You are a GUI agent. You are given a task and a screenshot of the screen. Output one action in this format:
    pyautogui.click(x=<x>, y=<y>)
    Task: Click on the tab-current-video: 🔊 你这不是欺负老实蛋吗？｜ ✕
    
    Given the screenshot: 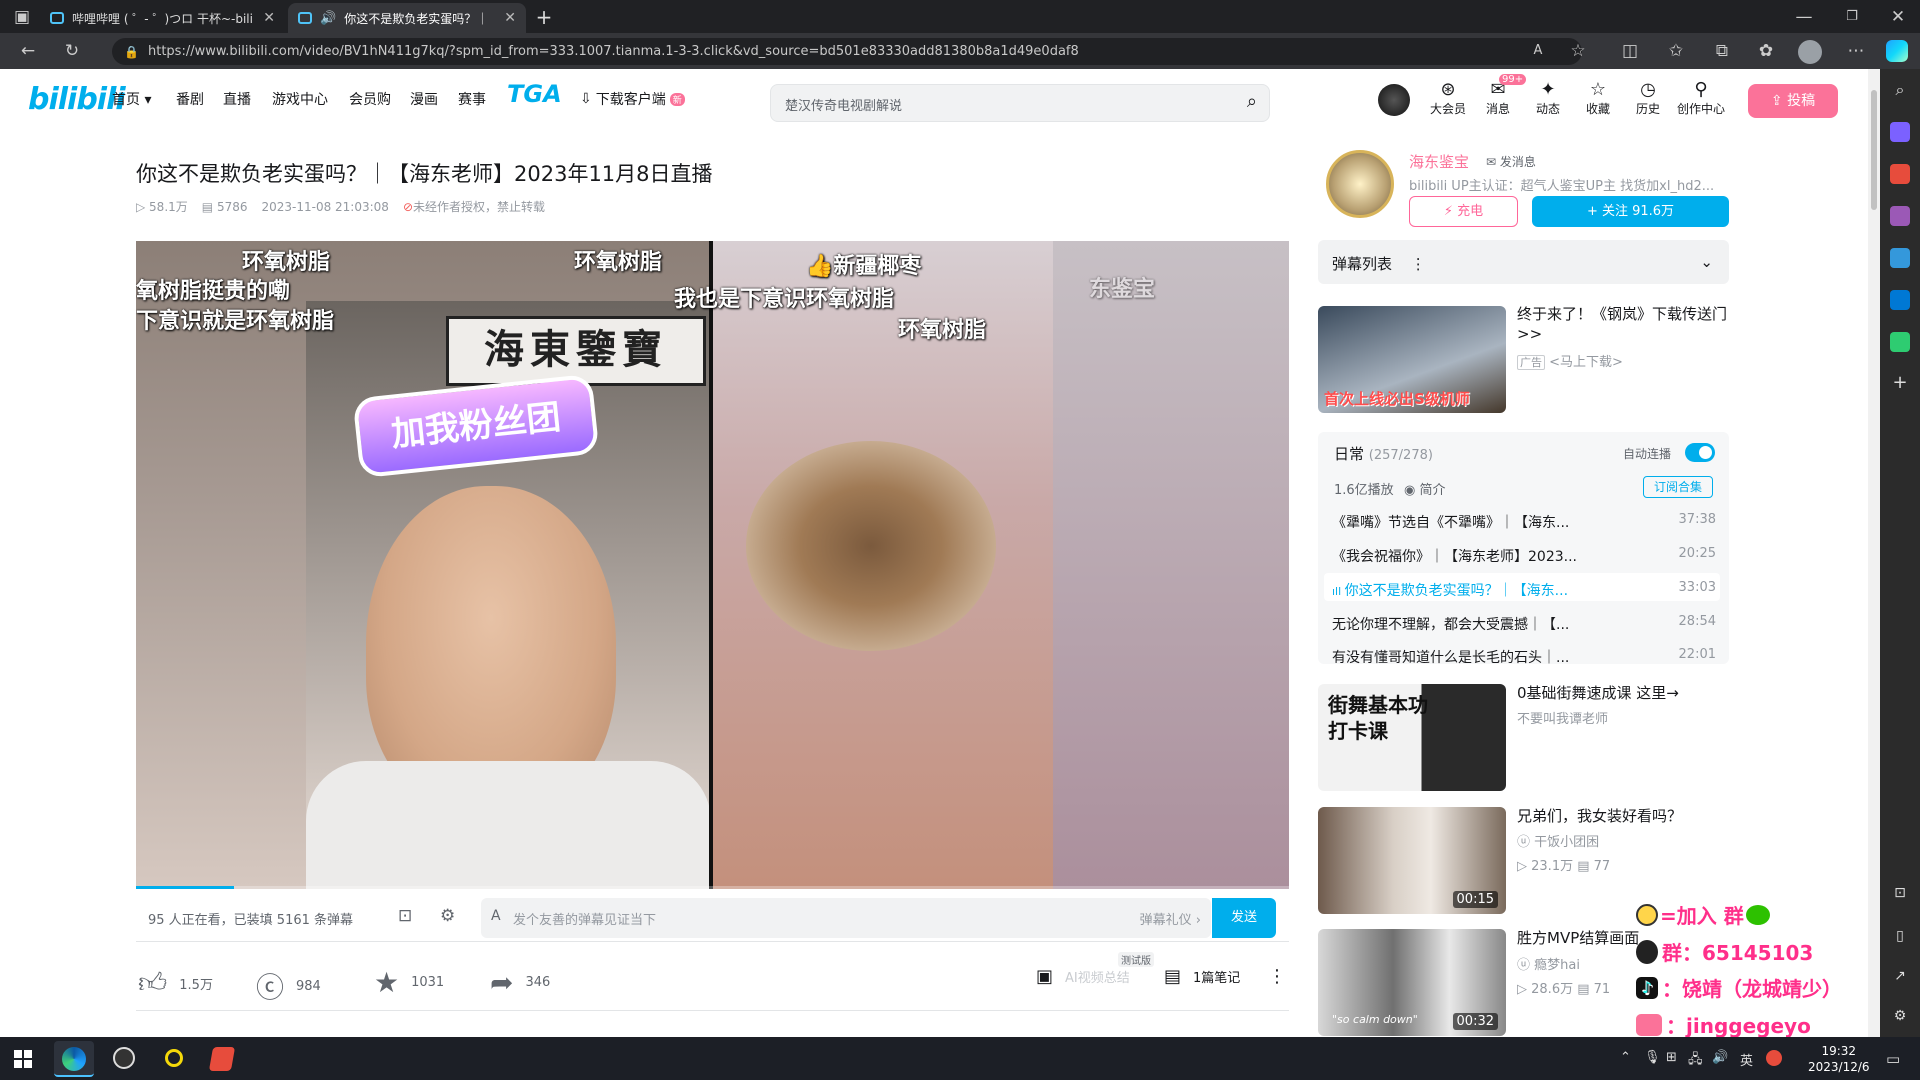 What is the action you would take?
    pyautogui.click(x=407, y=18)
    